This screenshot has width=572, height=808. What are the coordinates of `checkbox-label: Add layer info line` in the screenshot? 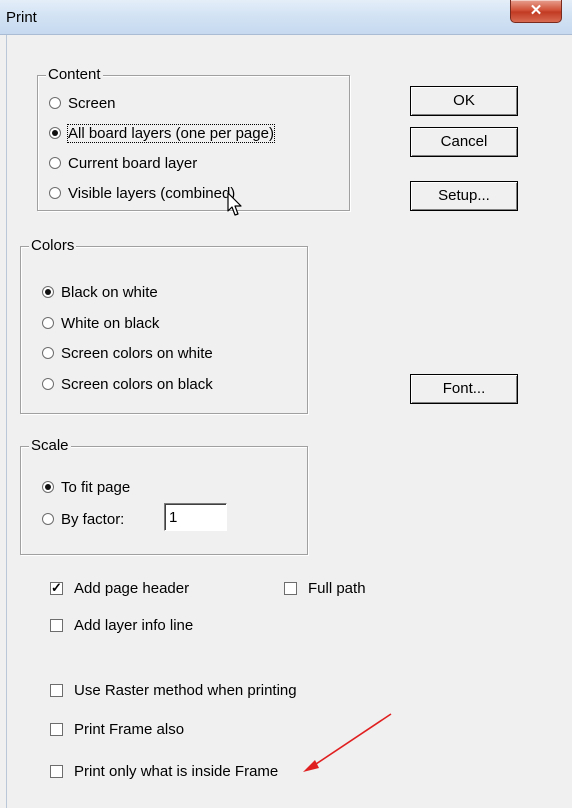 It's located at (134, 625).